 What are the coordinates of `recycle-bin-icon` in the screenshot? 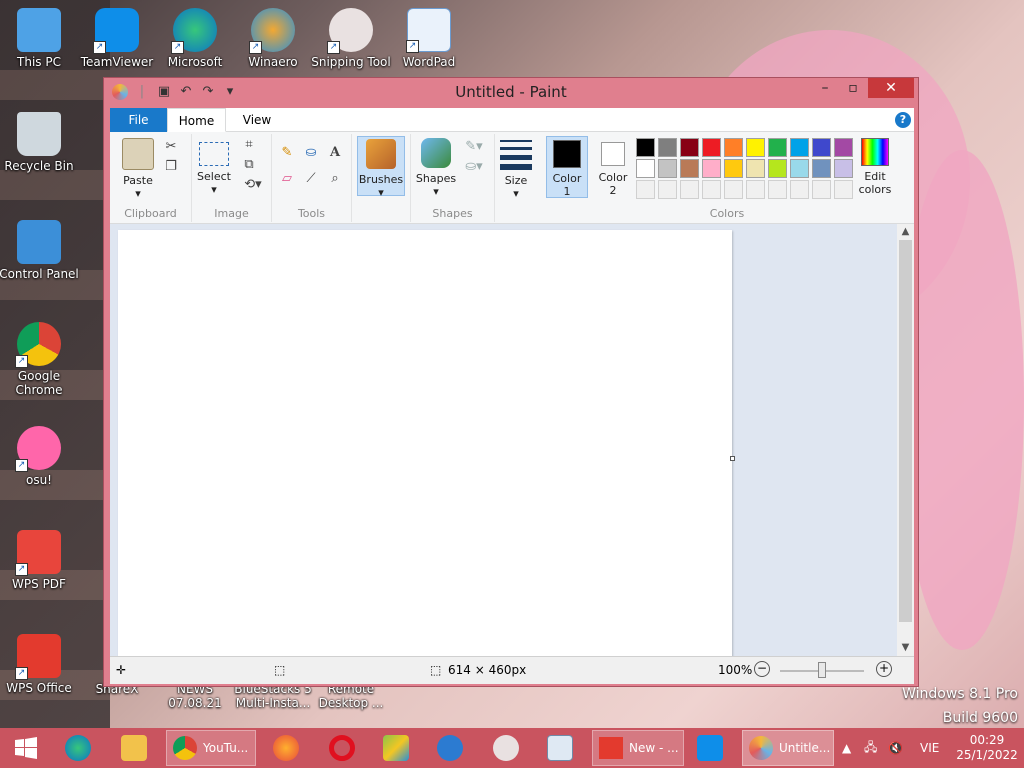 It's located at (39, 134).